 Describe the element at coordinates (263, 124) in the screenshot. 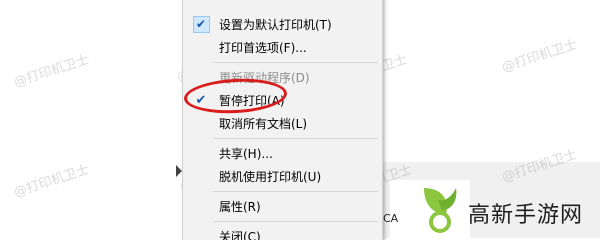

I see `menu-item-label: 取消所有文档(L)` at that location.